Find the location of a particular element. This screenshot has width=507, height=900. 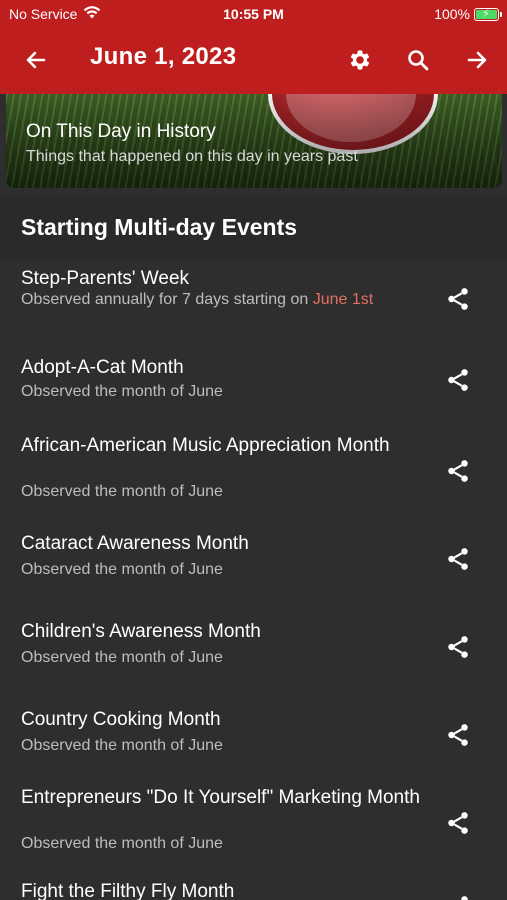

battery-percent: 100% is located at coordinates (452, 14).